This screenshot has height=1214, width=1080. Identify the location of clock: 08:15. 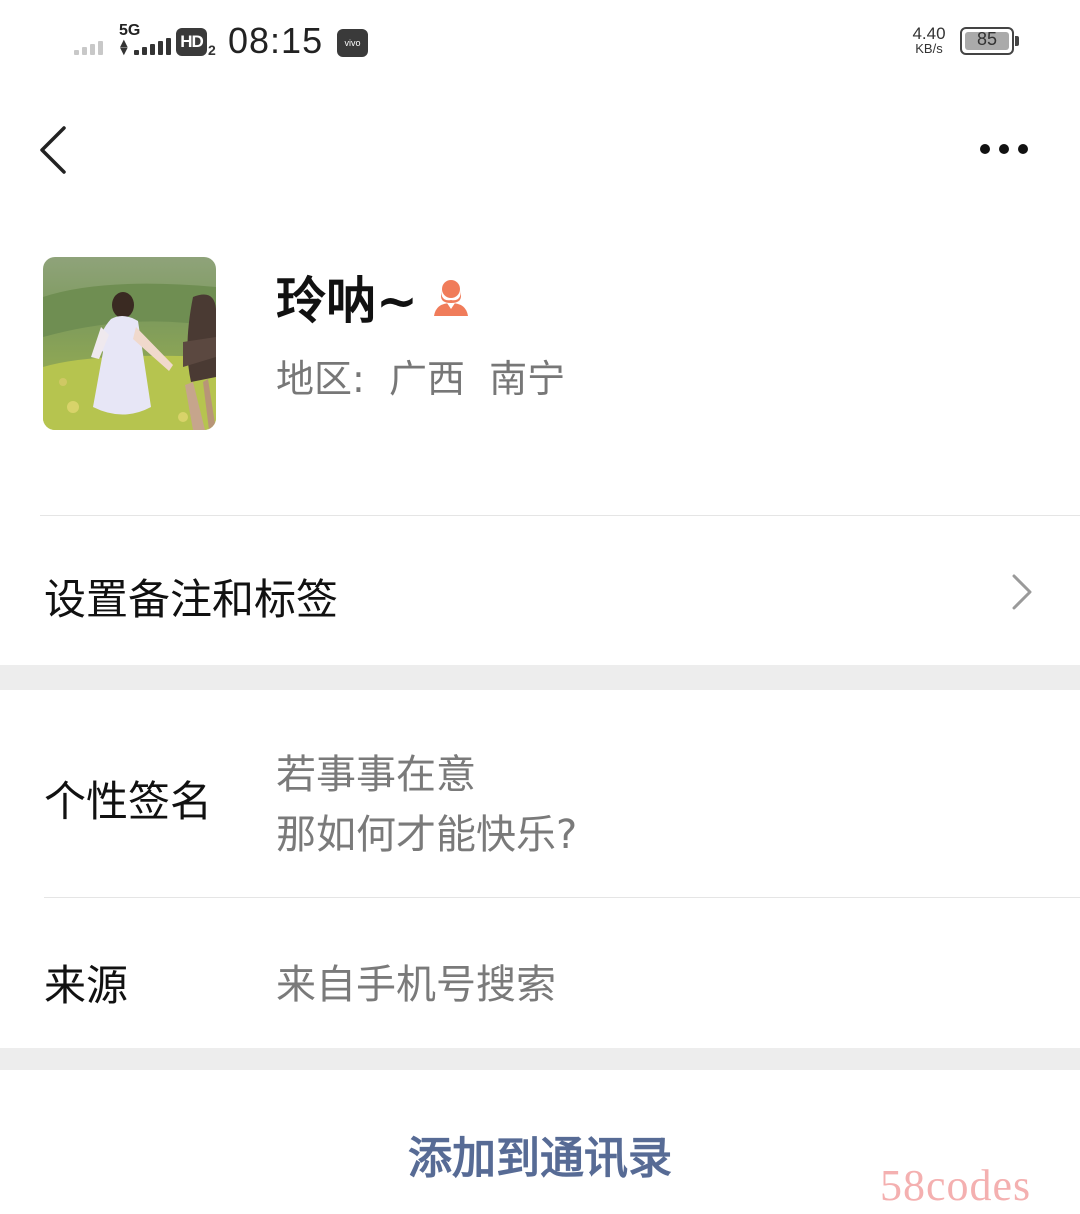
(276, 40).